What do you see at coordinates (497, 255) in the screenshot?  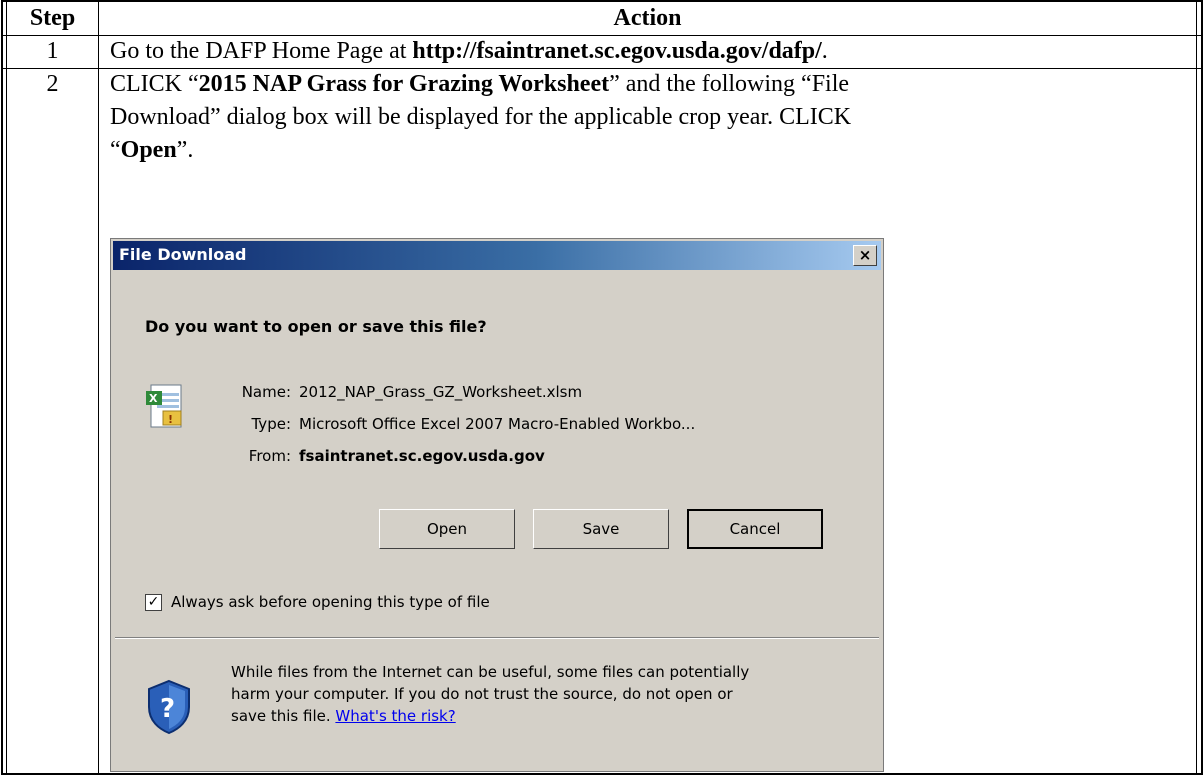 I see `dialog-titlebar: File Download ×` at bounding box center [497, 255].